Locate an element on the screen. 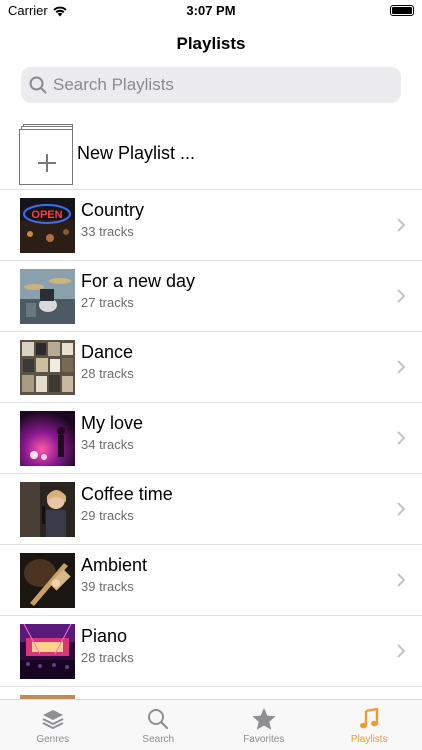  status-time: 3:07 PM is located at coordinates (211, 10).